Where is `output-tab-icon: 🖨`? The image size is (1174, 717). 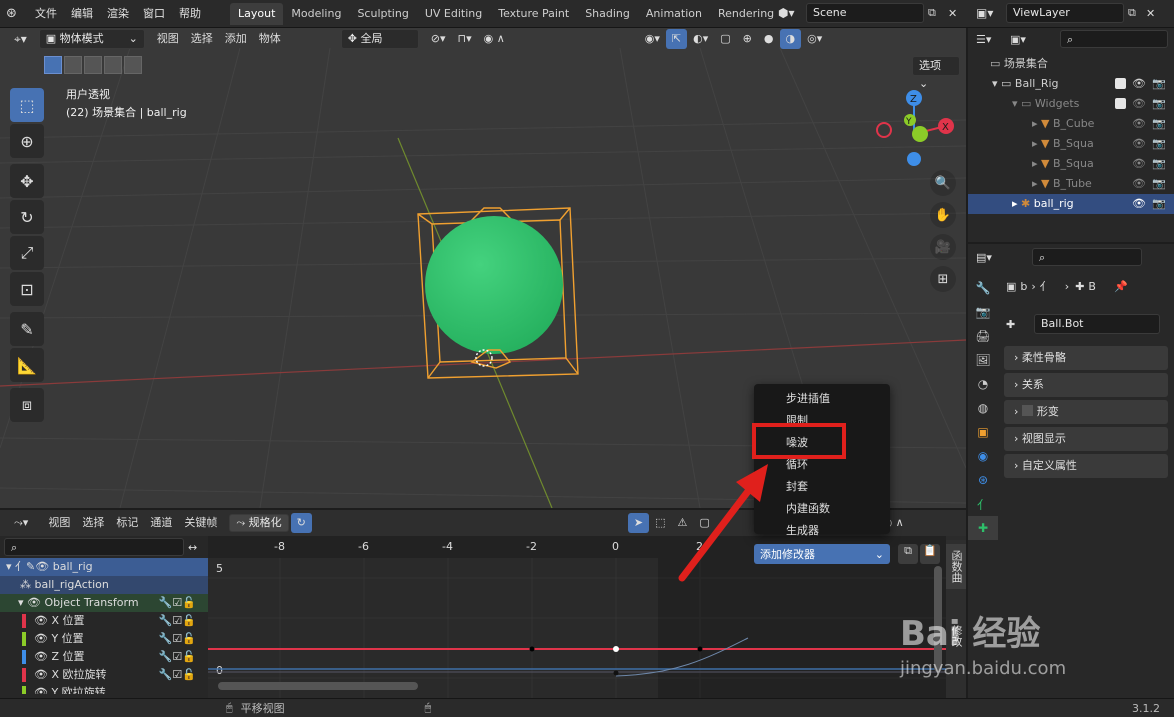
output-tab-icon: 🖨 is located at coordinates (983, 336).